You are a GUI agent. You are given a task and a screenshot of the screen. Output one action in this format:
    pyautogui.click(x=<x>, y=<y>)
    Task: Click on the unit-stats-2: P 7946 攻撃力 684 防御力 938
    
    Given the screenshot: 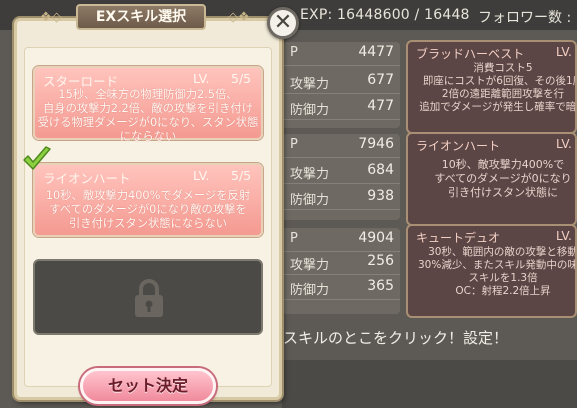 What is the action you would take?
    pyautogui.click(x=341, y=177)
    